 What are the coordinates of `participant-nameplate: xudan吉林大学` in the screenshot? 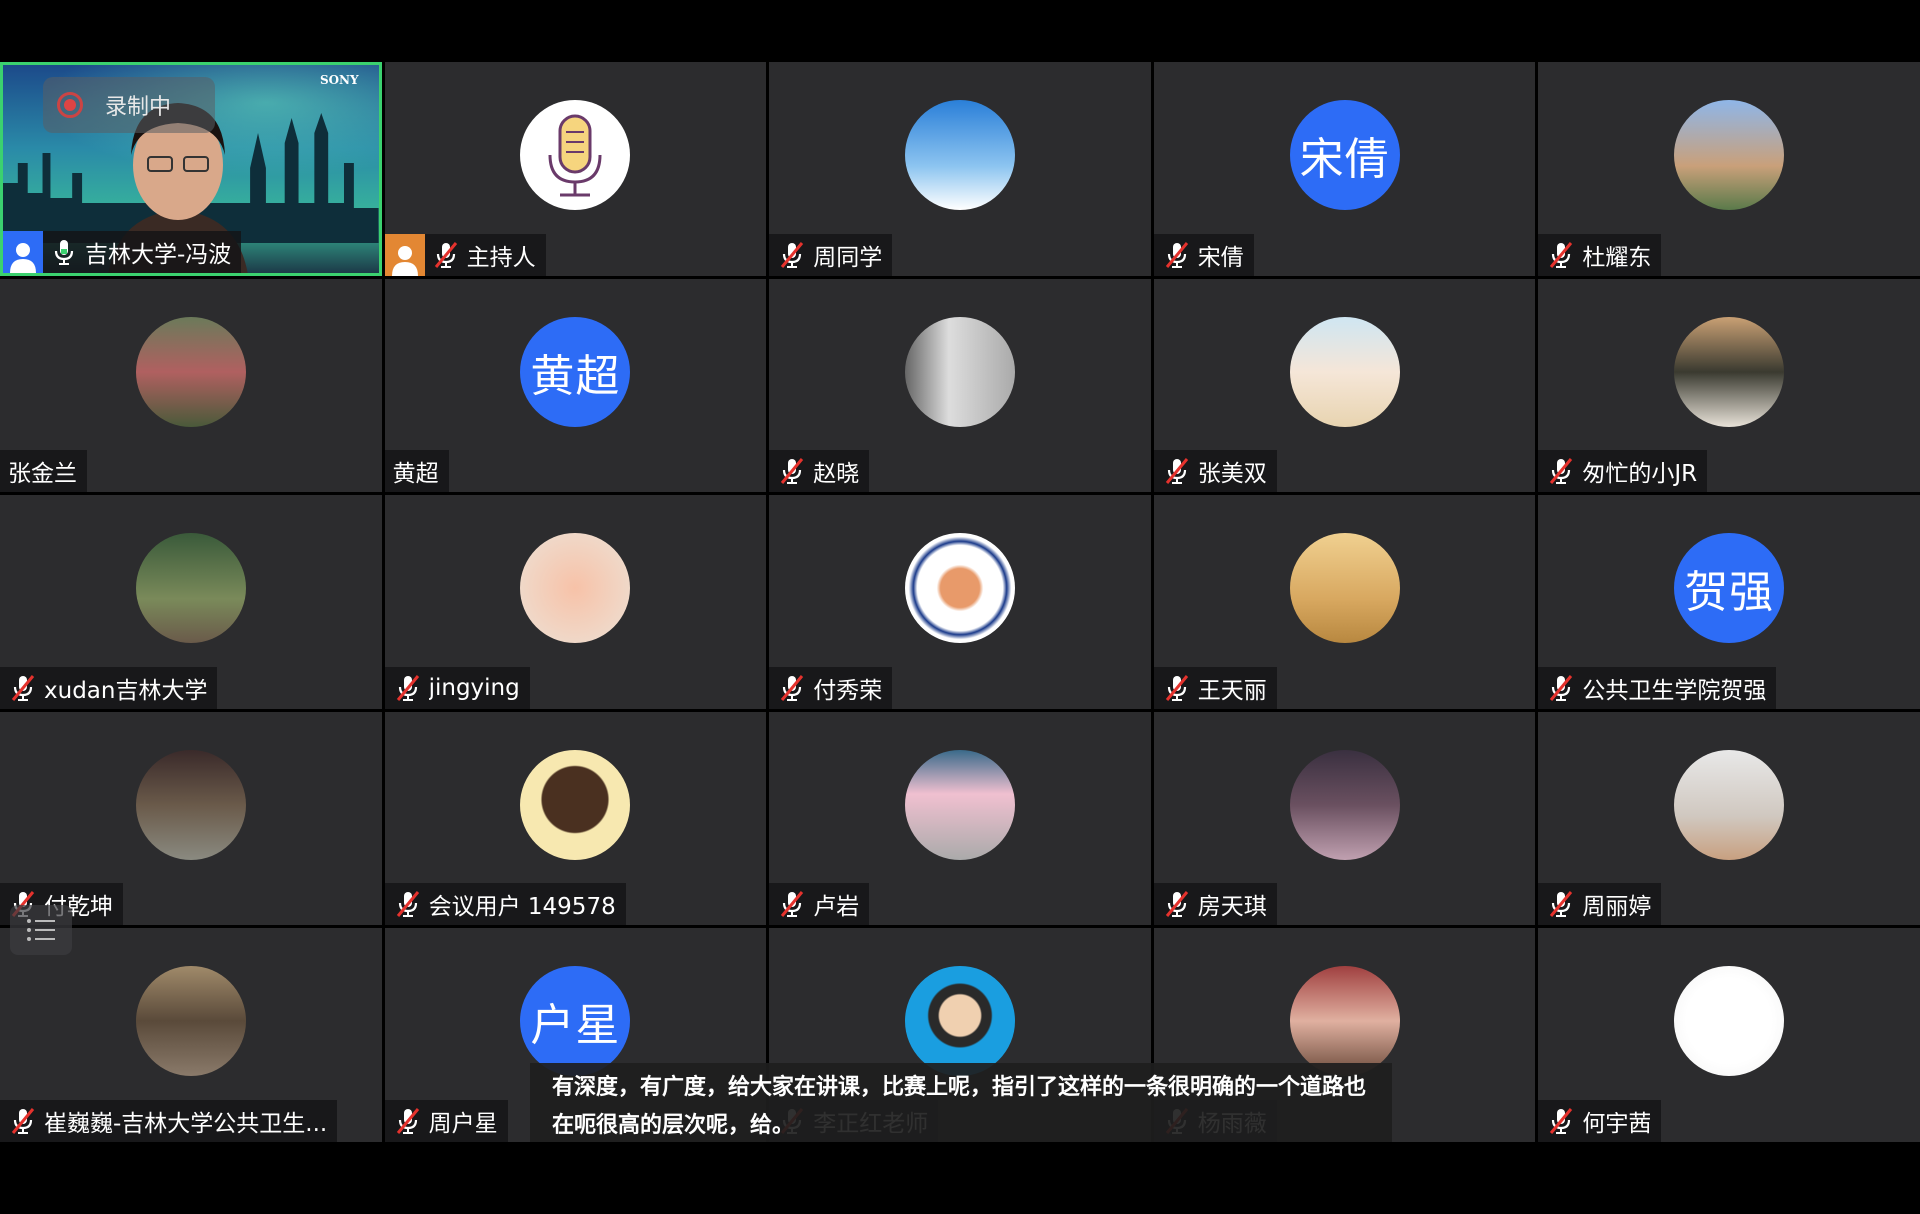 It's located at (109, 687).